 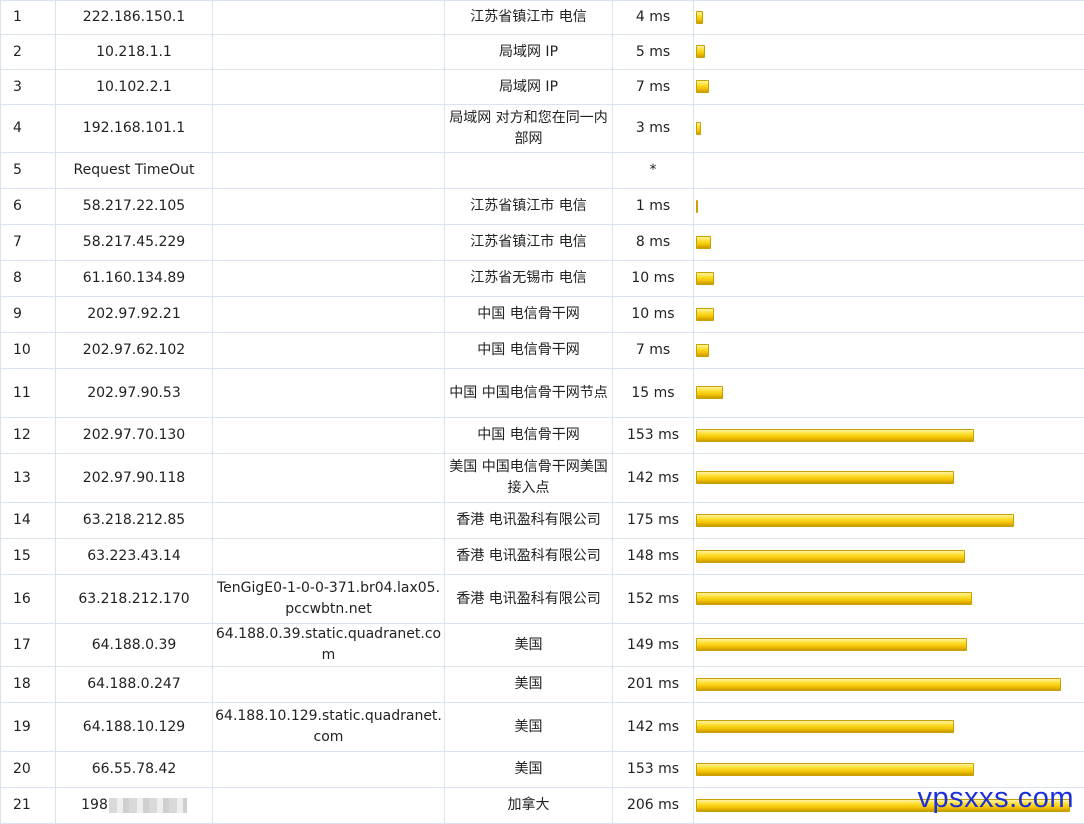 I want to click on ip-address-text: 61.160.134.89, so click(x=134, y=278).